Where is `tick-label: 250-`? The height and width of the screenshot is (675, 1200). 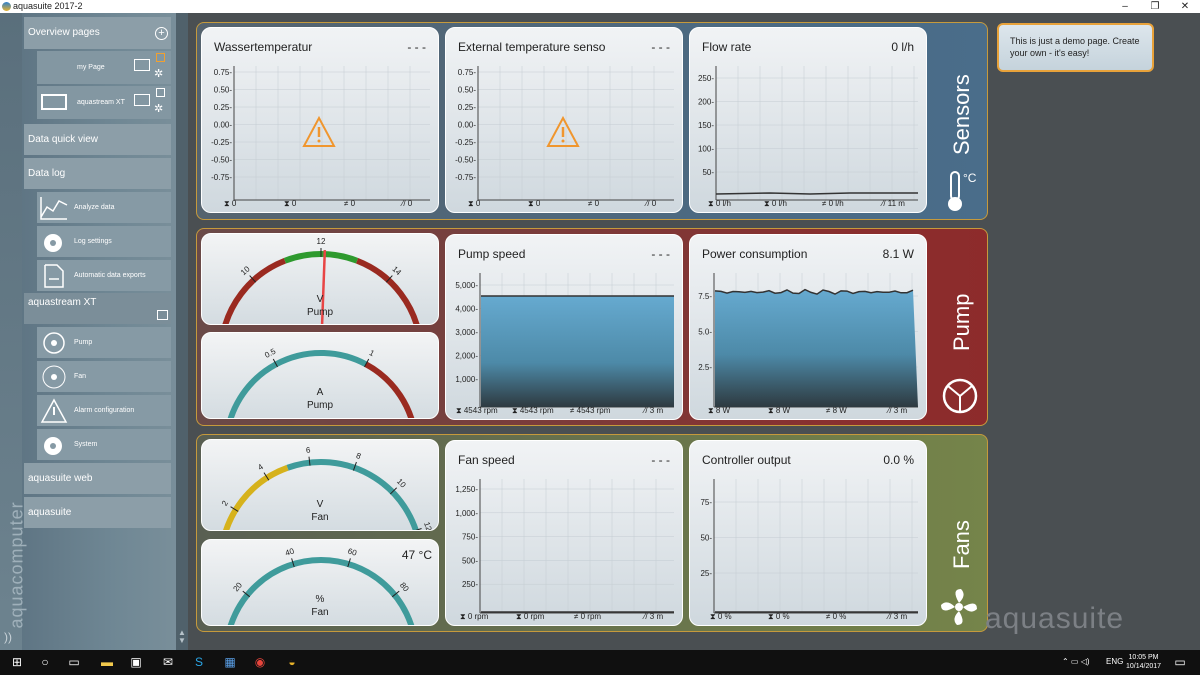
tick-label: 250- is located at coordinates (706, 78).